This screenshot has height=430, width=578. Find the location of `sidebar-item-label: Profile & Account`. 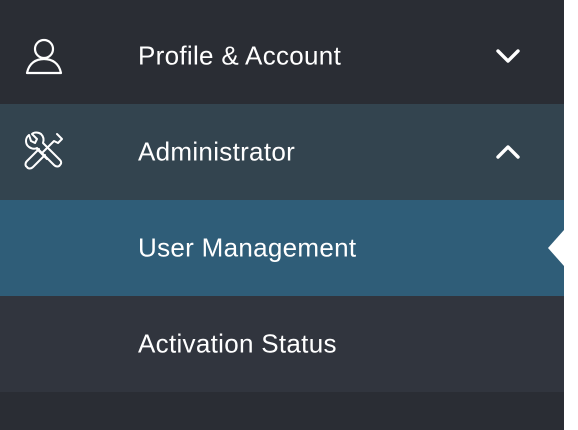

sidebar-item-label: Profile & Account is located at coordinates (240, 55).